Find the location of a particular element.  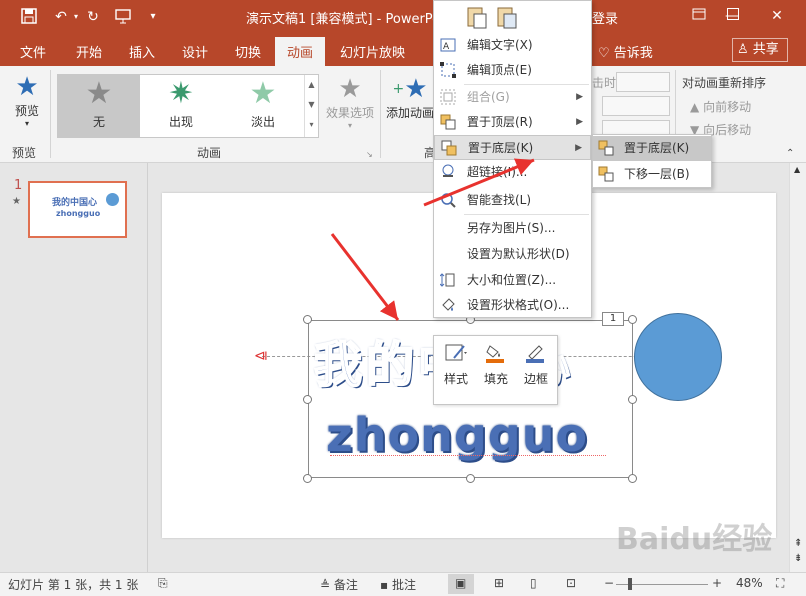

zoom-slider-thumb is located at coordinates (630, 584).